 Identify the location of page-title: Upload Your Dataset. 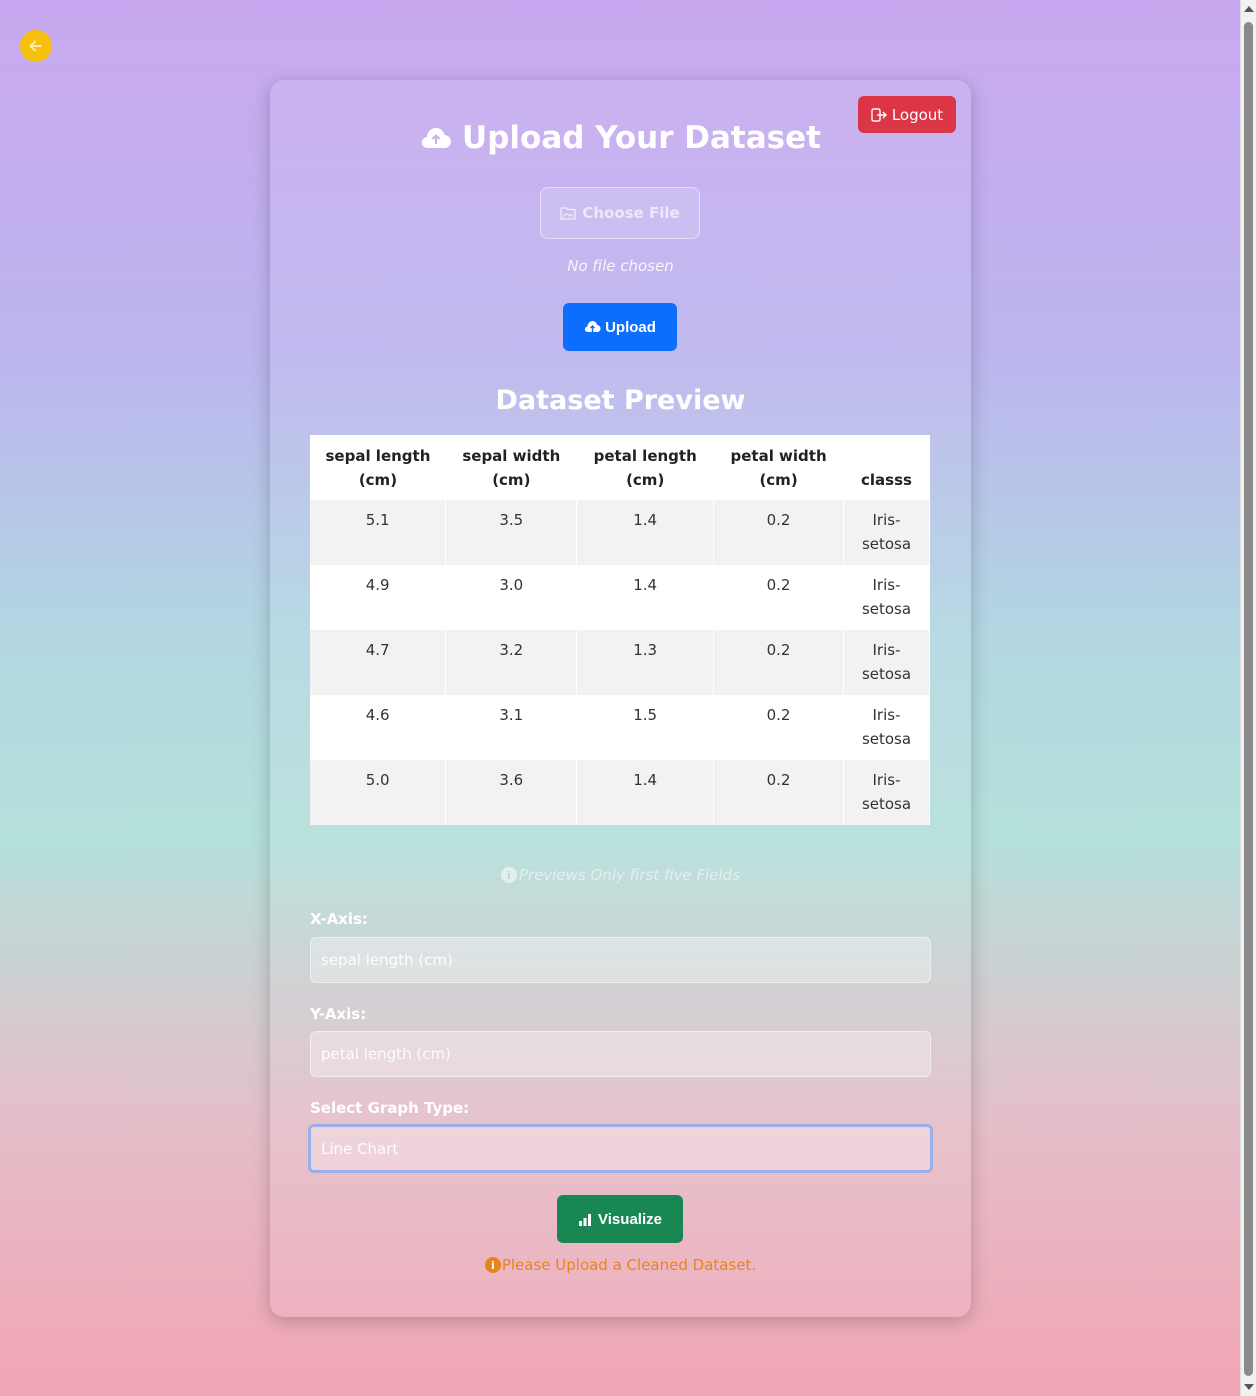
(620, 138).